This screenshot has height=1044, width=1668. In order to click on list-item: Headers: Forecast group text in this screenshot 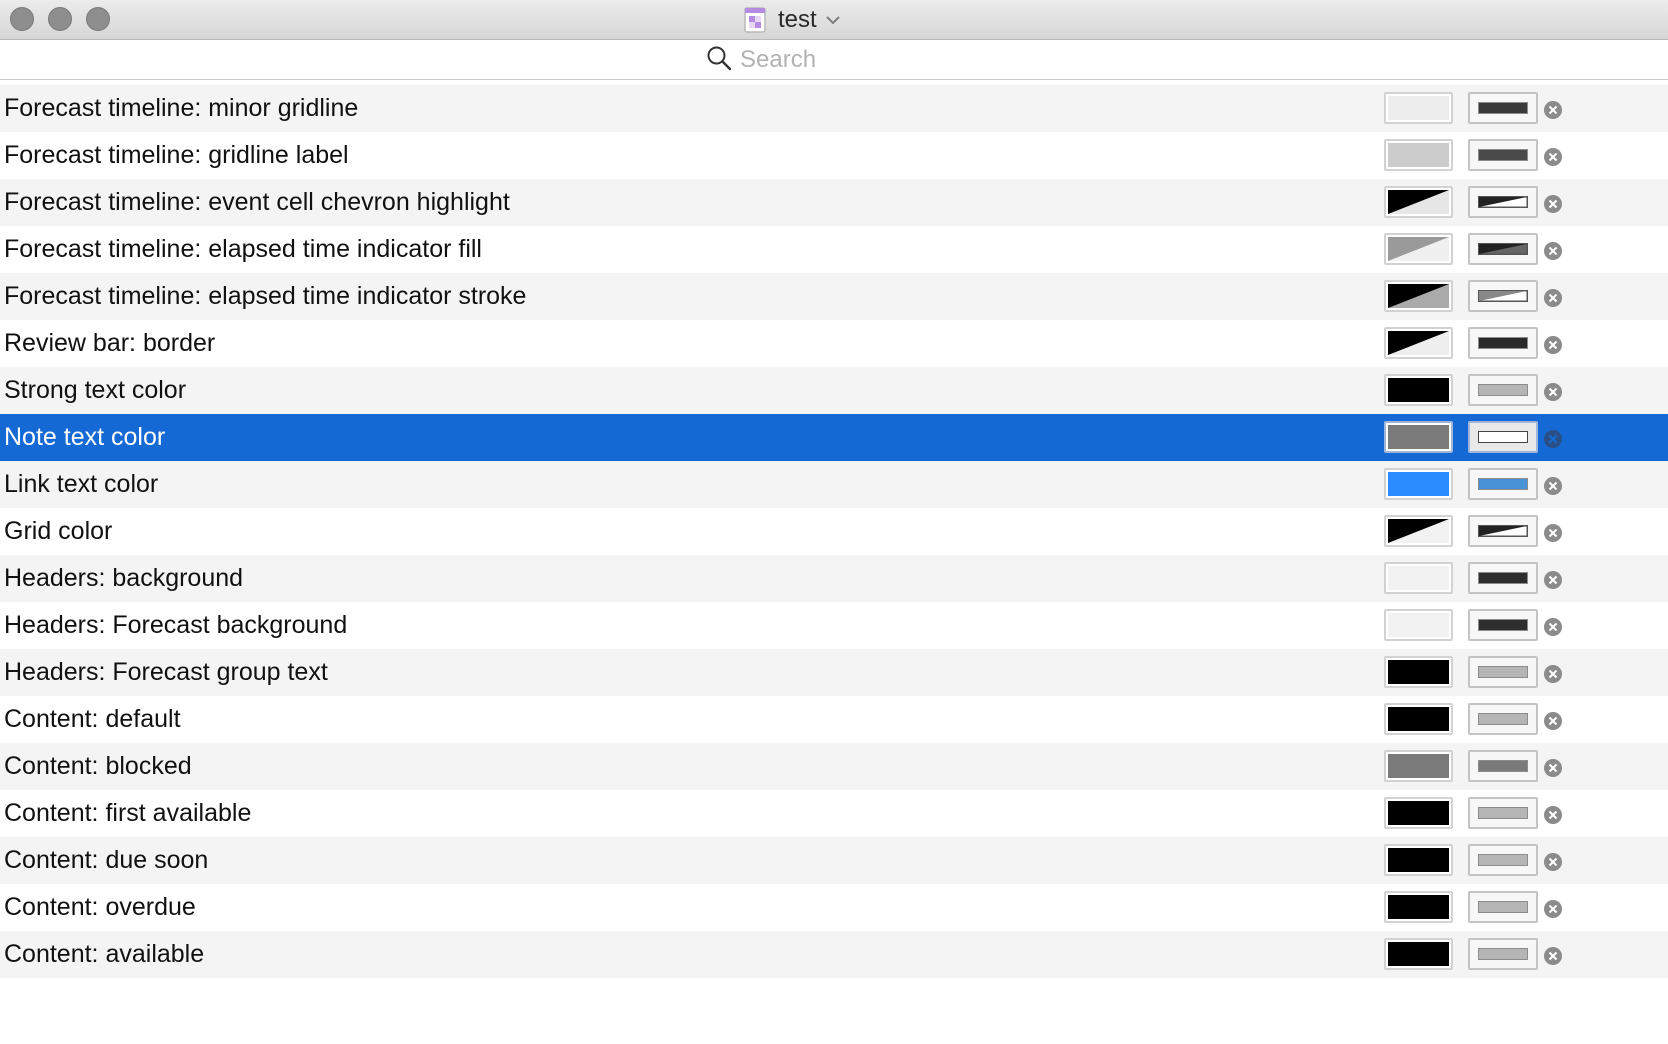, I will do `click(834, 672)`.